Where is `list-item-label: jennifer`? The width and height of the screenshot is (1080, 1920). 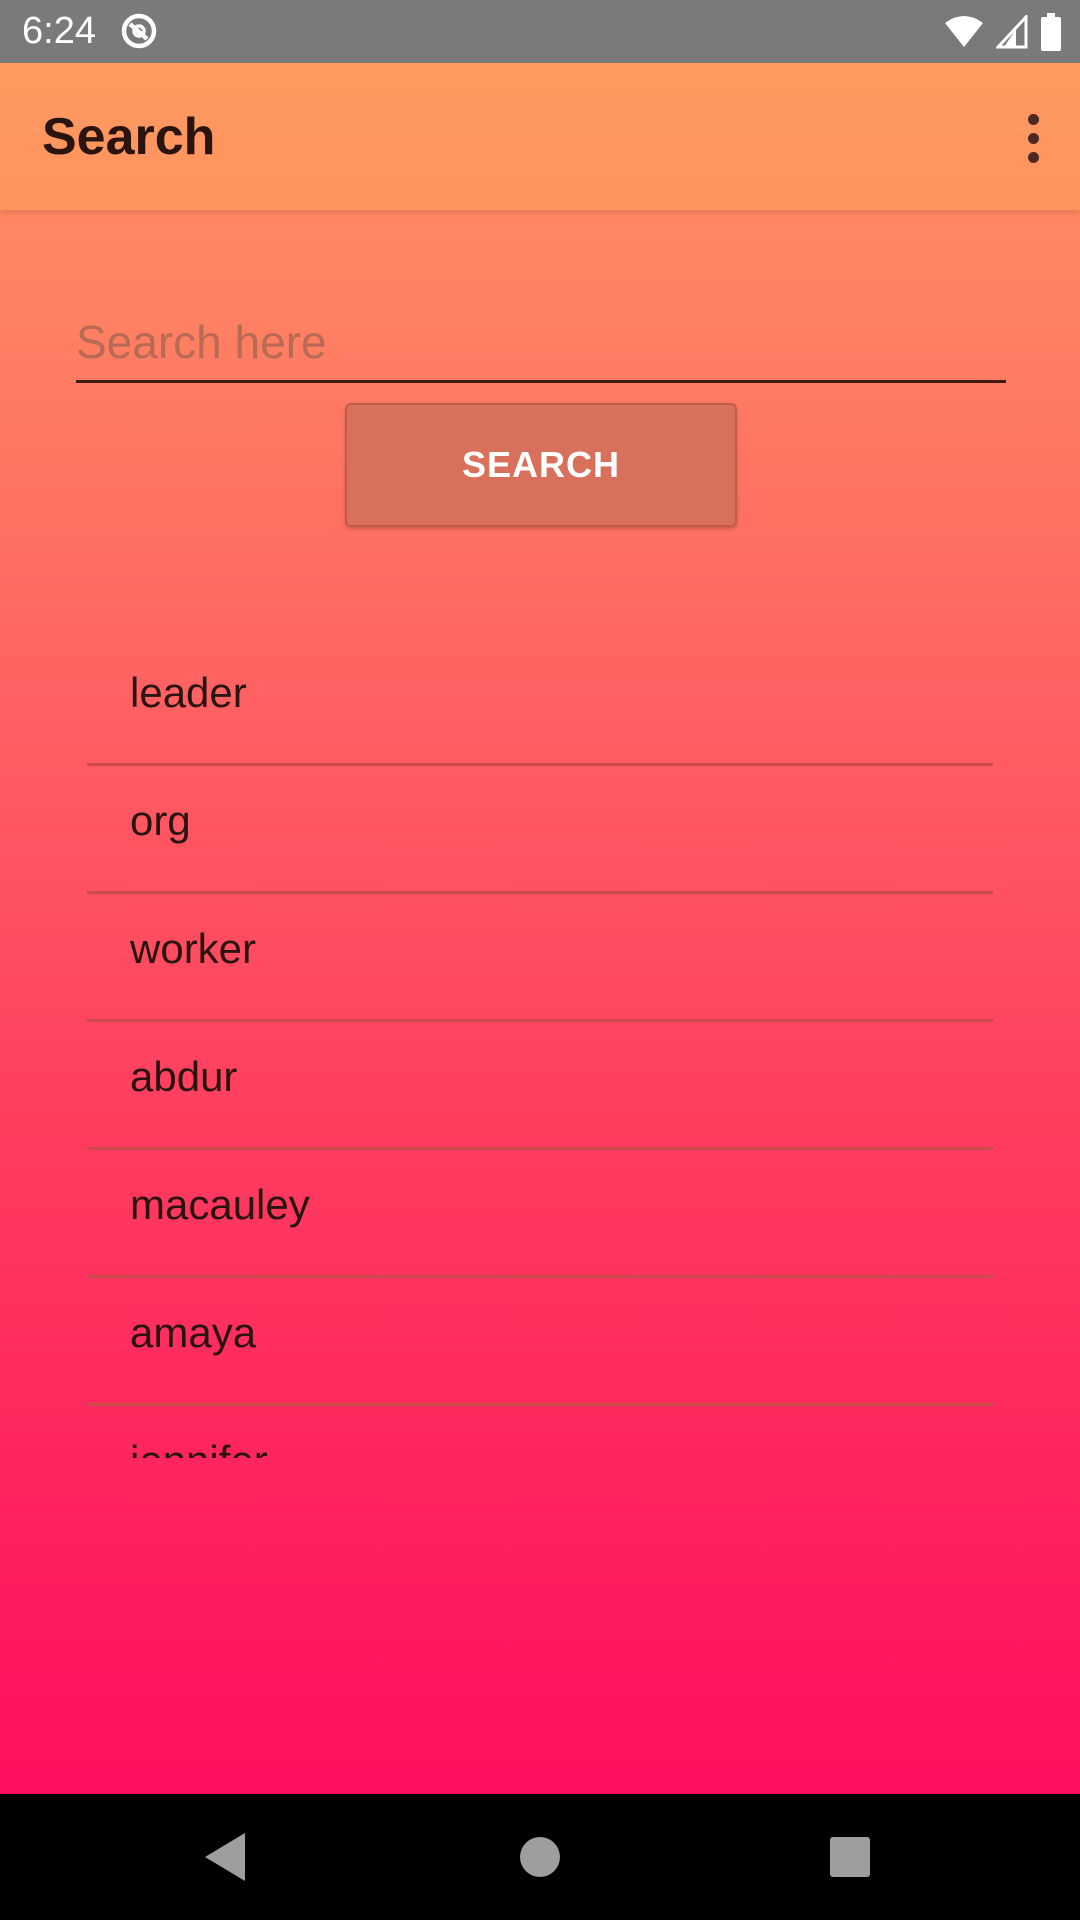 list-item-label: jennifer is located at coordinates (199, 1447).